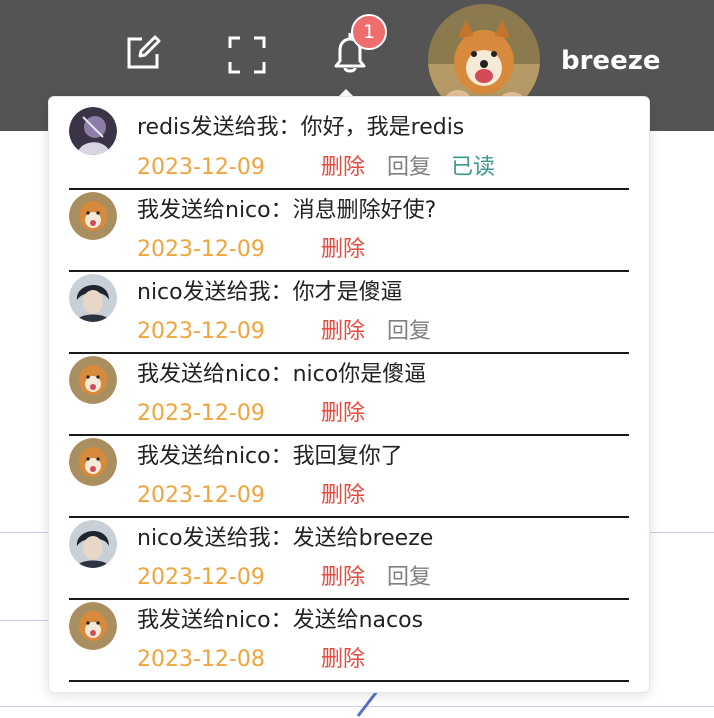 The width and height of the screenshot is (714, 718). What do you see at coordinates (349, 477) in the screenshot?
I see `message-item: 我发送给nico：我回复你了 2023-12-09 删除` at bounding box center [349, 477].